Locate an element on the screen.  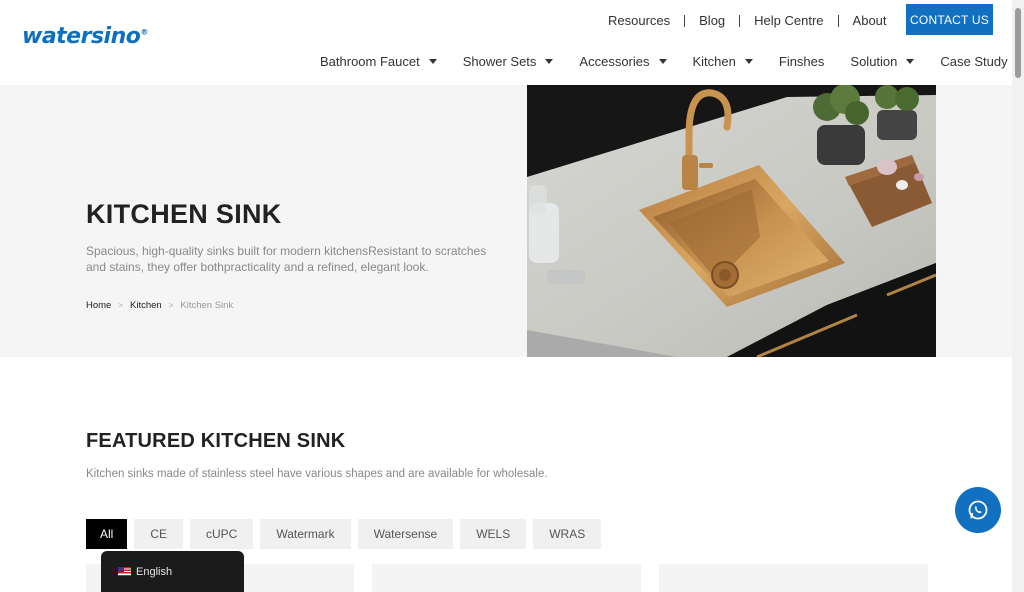
nav-item-solution: Solution is located at coordinates (882, 61).